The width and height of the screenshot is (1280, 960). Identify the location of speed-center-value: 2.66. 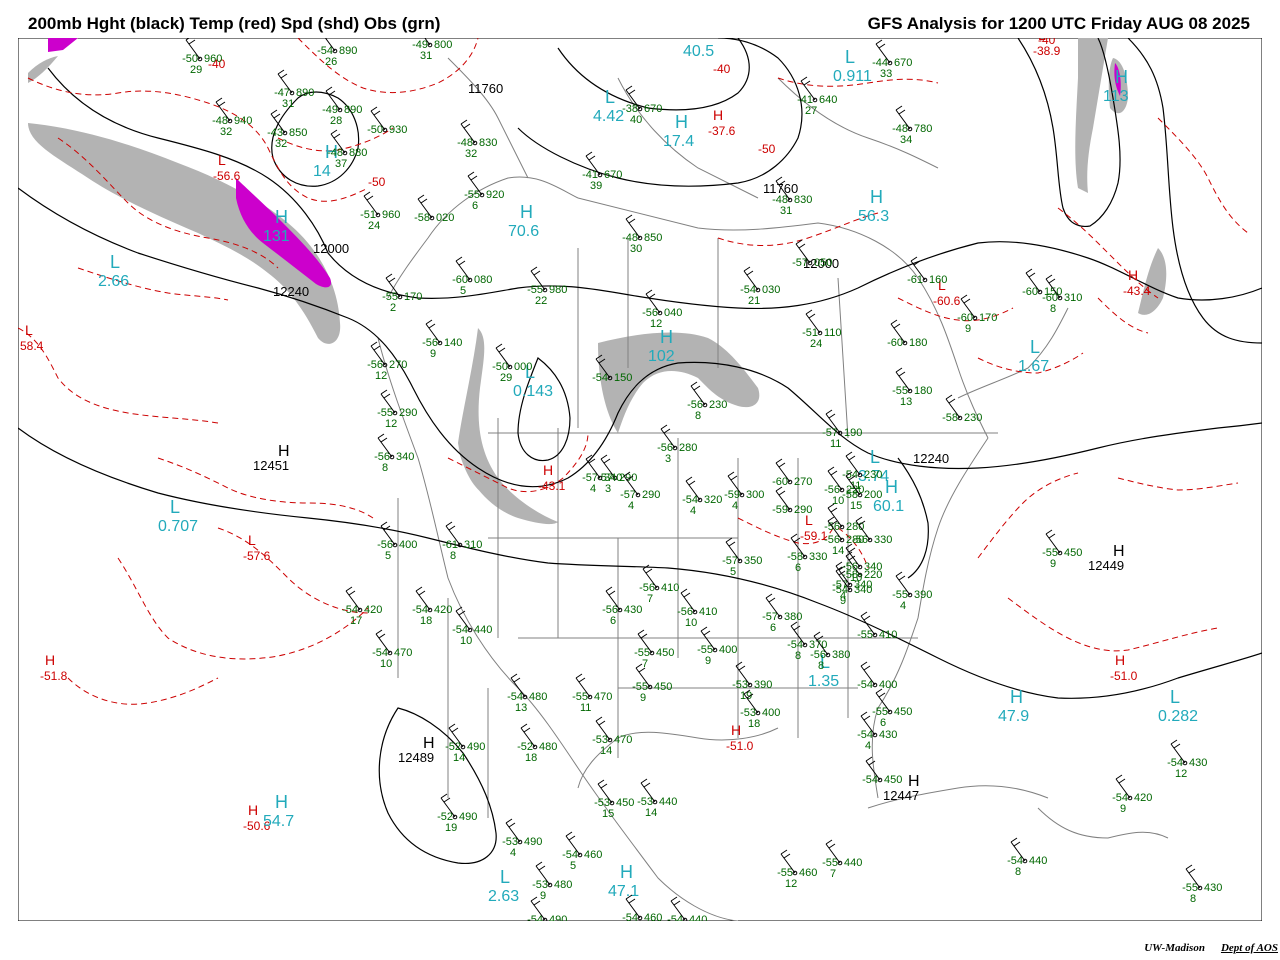
(113, 281).